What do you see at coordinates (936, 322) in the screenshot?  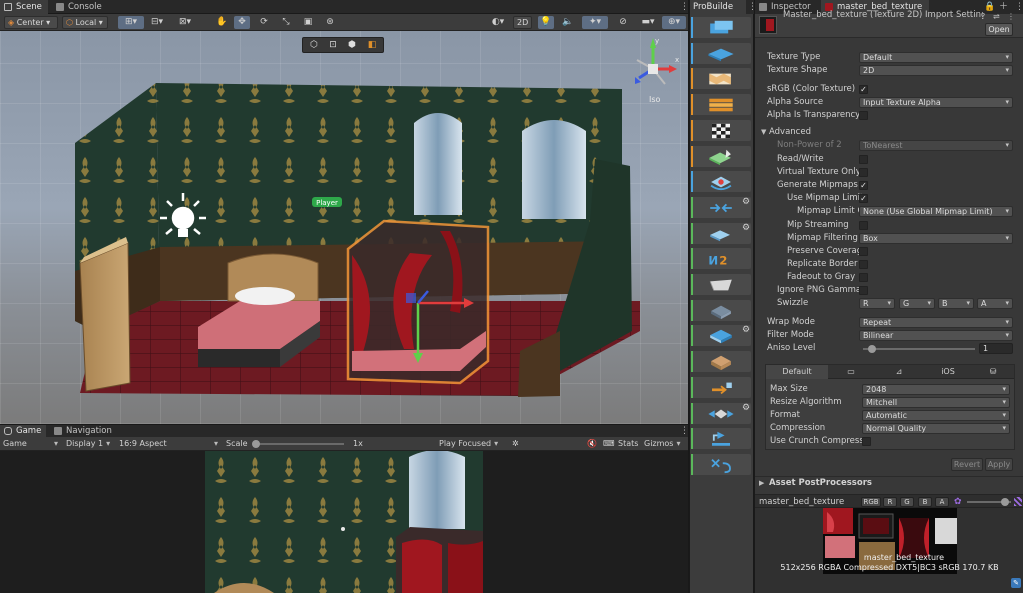 I see `wrap-mode-dropdown: Repeat ▾` at bounding box center [936, 322].